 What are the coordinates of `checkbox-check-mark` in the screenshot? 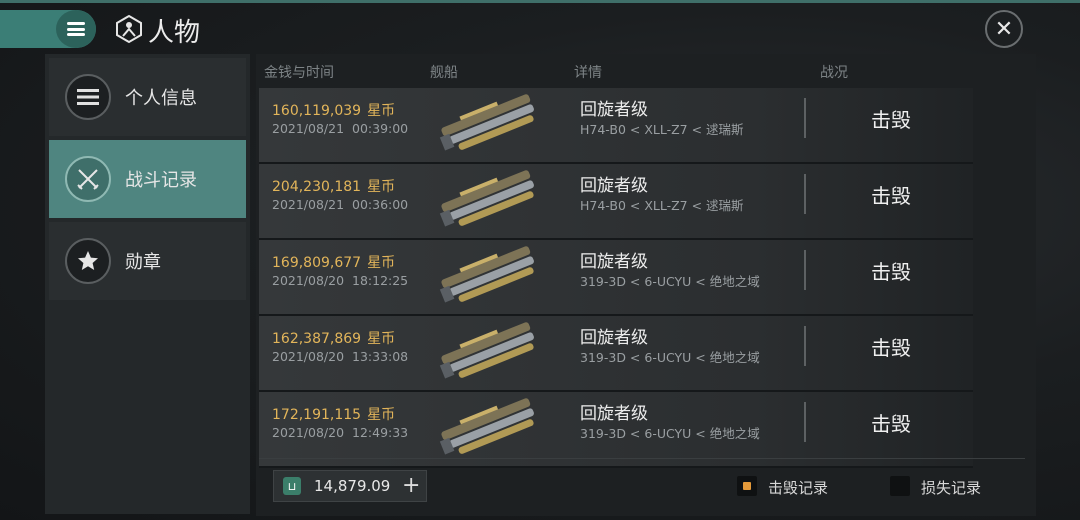 It's located at (747, 486).